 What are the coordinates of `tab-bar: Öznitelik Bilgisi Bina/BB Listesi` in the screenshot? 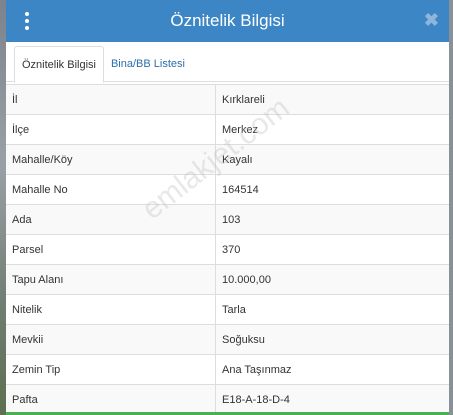 It's located at (227, 62).